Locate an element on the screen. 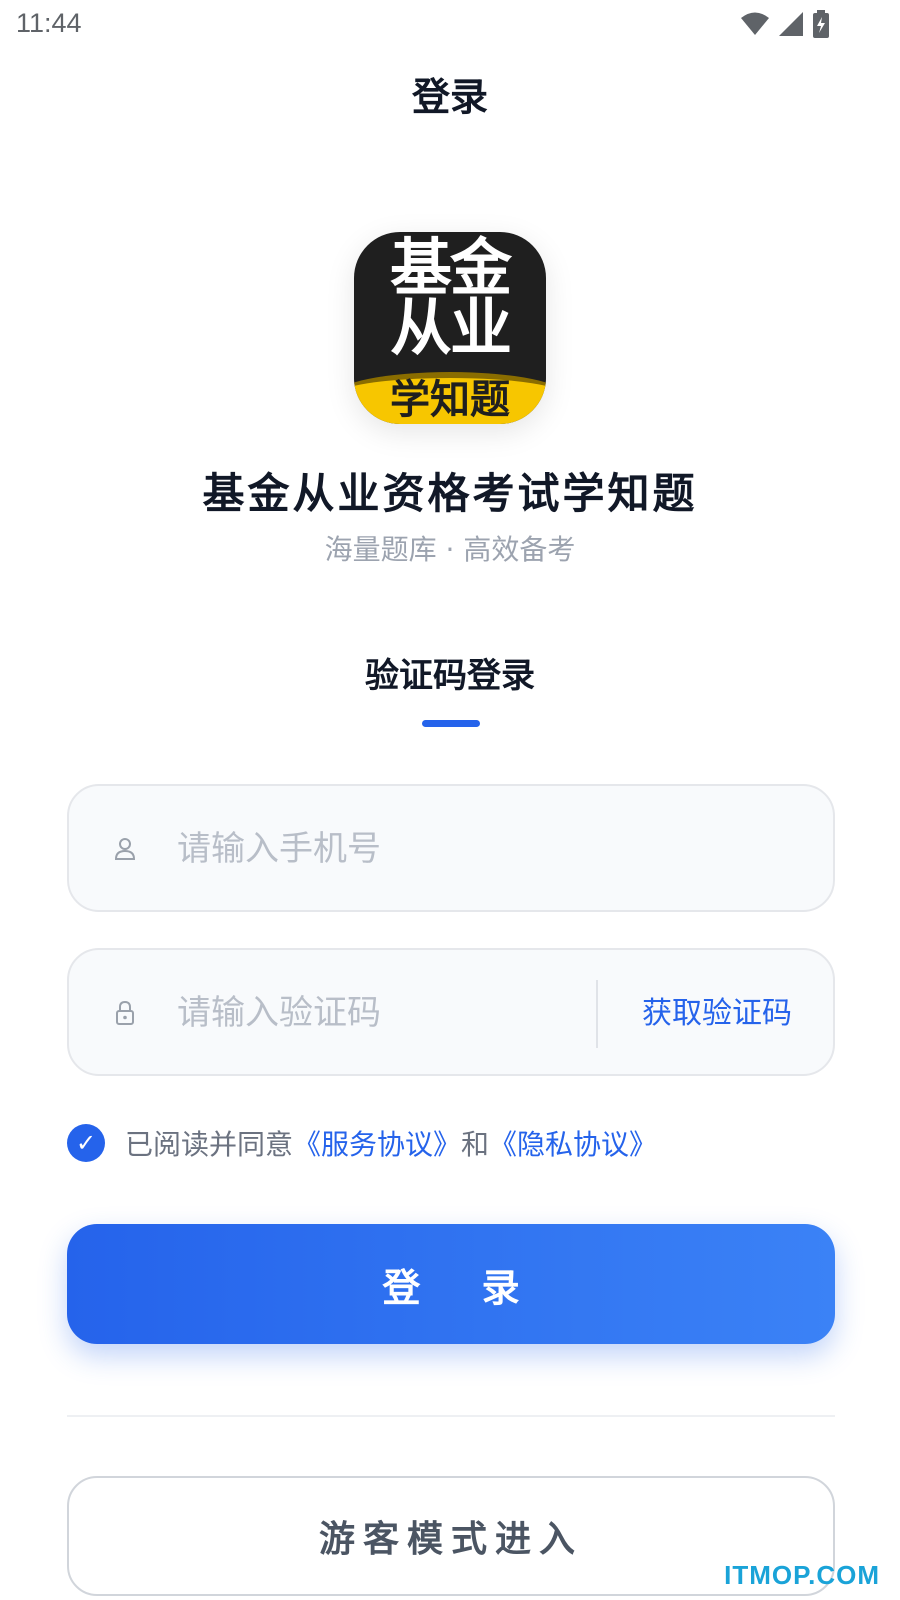  divider is located at coordinates (451, 1416).